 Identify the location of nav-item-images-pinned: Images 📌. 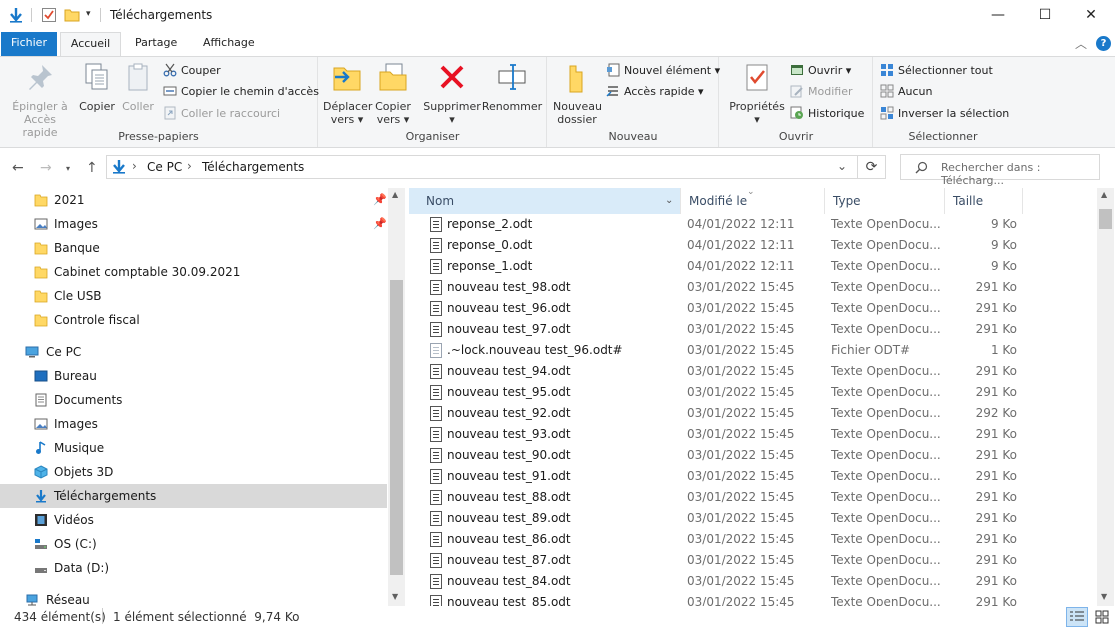
(193, 224).